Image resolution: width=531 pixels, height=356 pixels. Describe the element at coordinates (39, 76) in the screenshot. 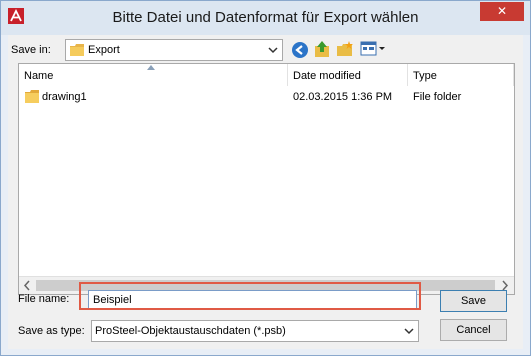

I see `column-name-label: Name` at that location.